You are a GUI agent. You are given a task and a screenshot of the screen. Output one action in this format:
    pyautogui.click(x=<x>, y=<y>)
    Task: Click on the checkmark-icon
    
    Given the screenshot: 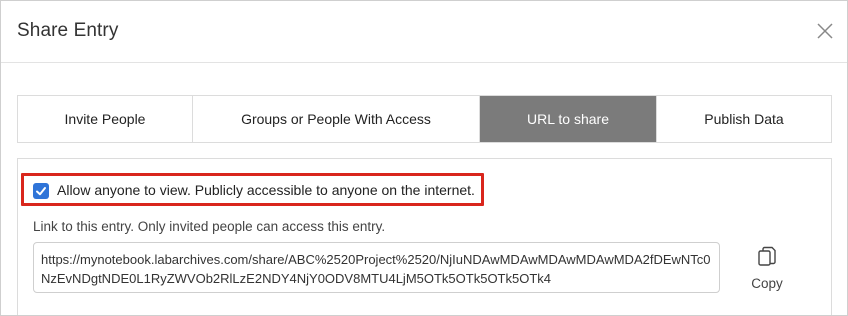 What is the action you would take?
    pyautogui.click(x=41, y=191)
    